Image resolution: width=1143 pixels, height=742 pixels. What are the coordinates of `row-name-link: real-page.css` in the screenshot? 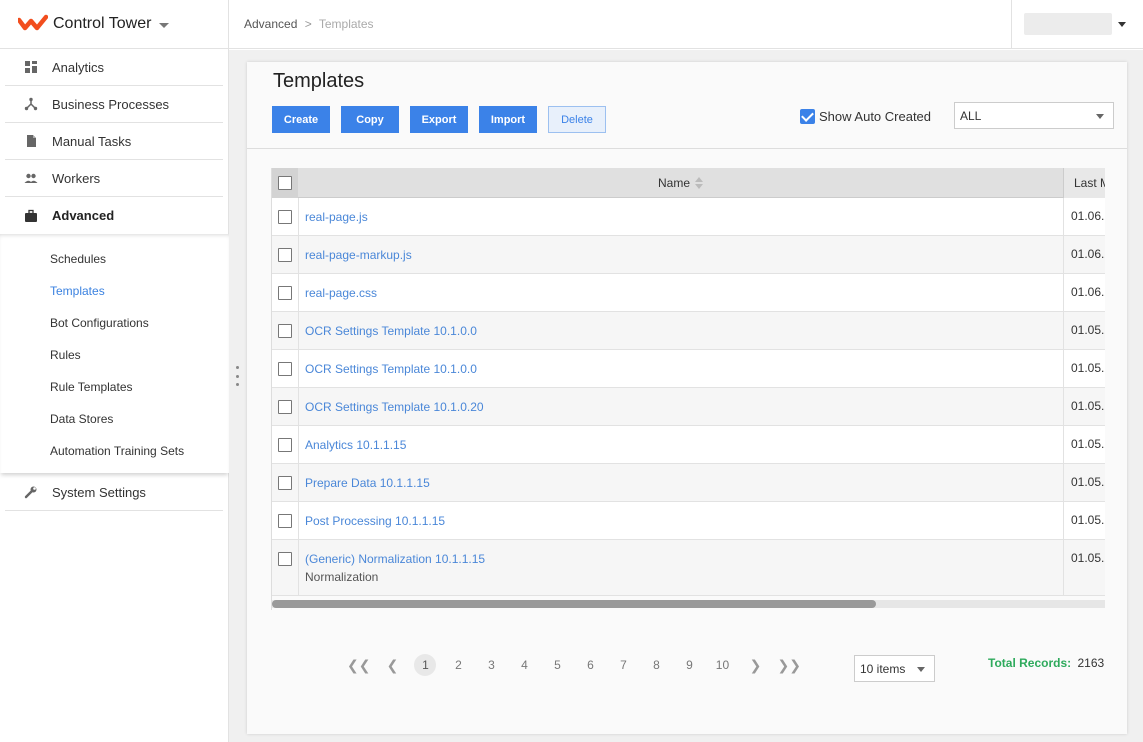 It's located at (341, 293).